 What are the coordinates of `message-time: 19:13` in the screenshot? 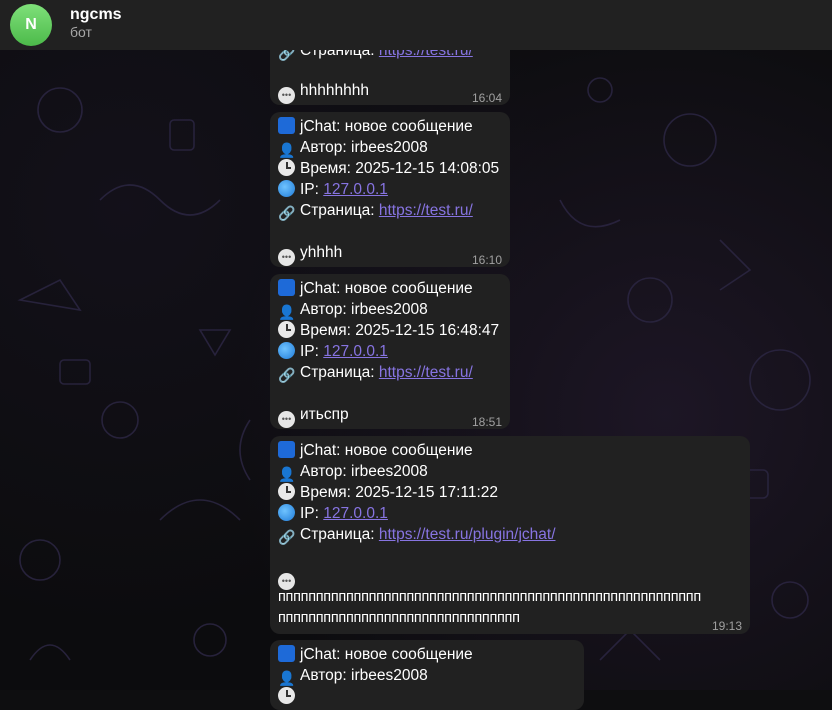 It's located at (726, 626).